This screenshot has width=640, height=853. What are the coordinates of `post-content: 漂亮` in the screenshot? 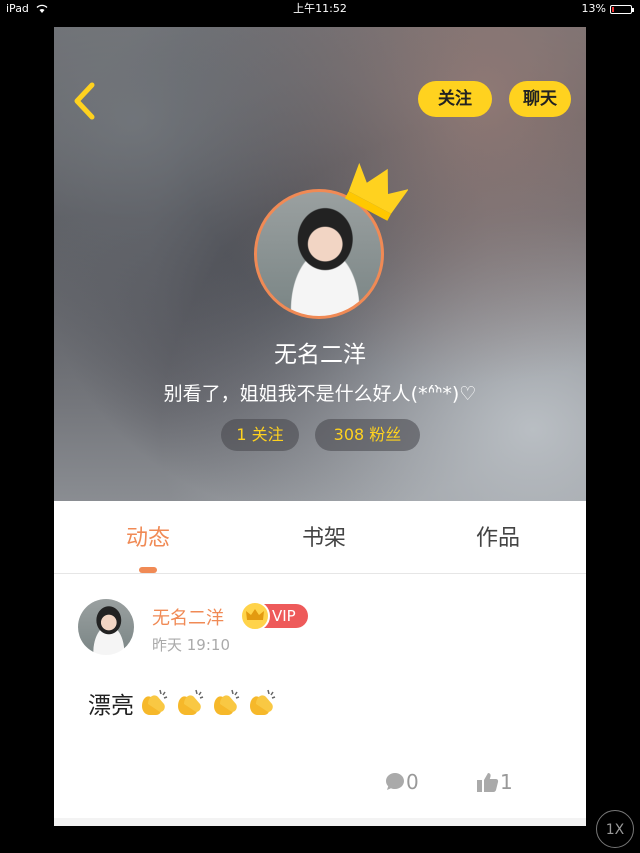 It's located at (183, 703).